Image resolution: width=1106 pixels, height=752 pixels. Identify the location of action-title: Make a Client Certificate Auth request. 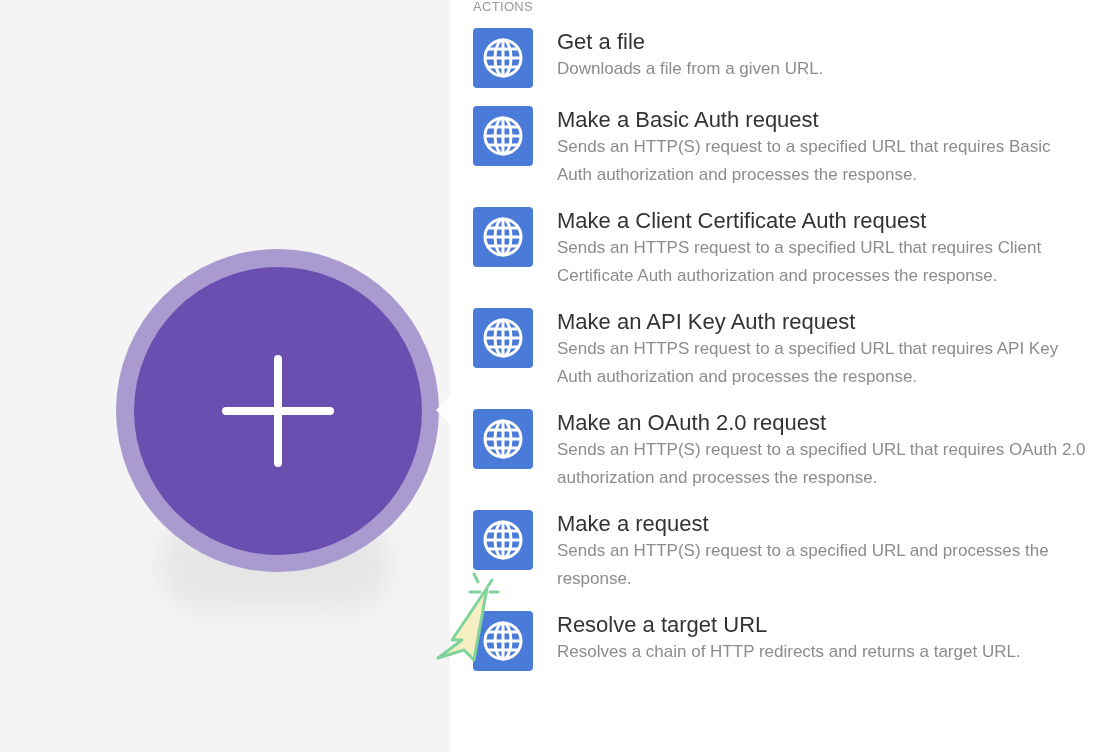
(742, 221).